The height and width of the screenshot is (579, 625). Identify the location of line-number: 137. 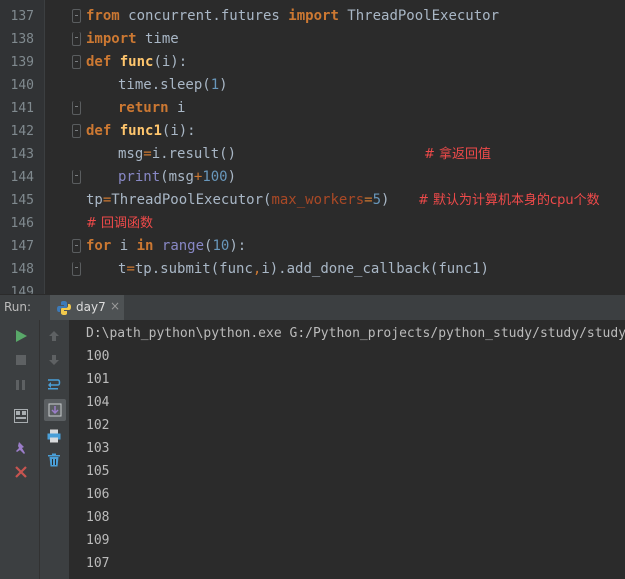
(22, 16).